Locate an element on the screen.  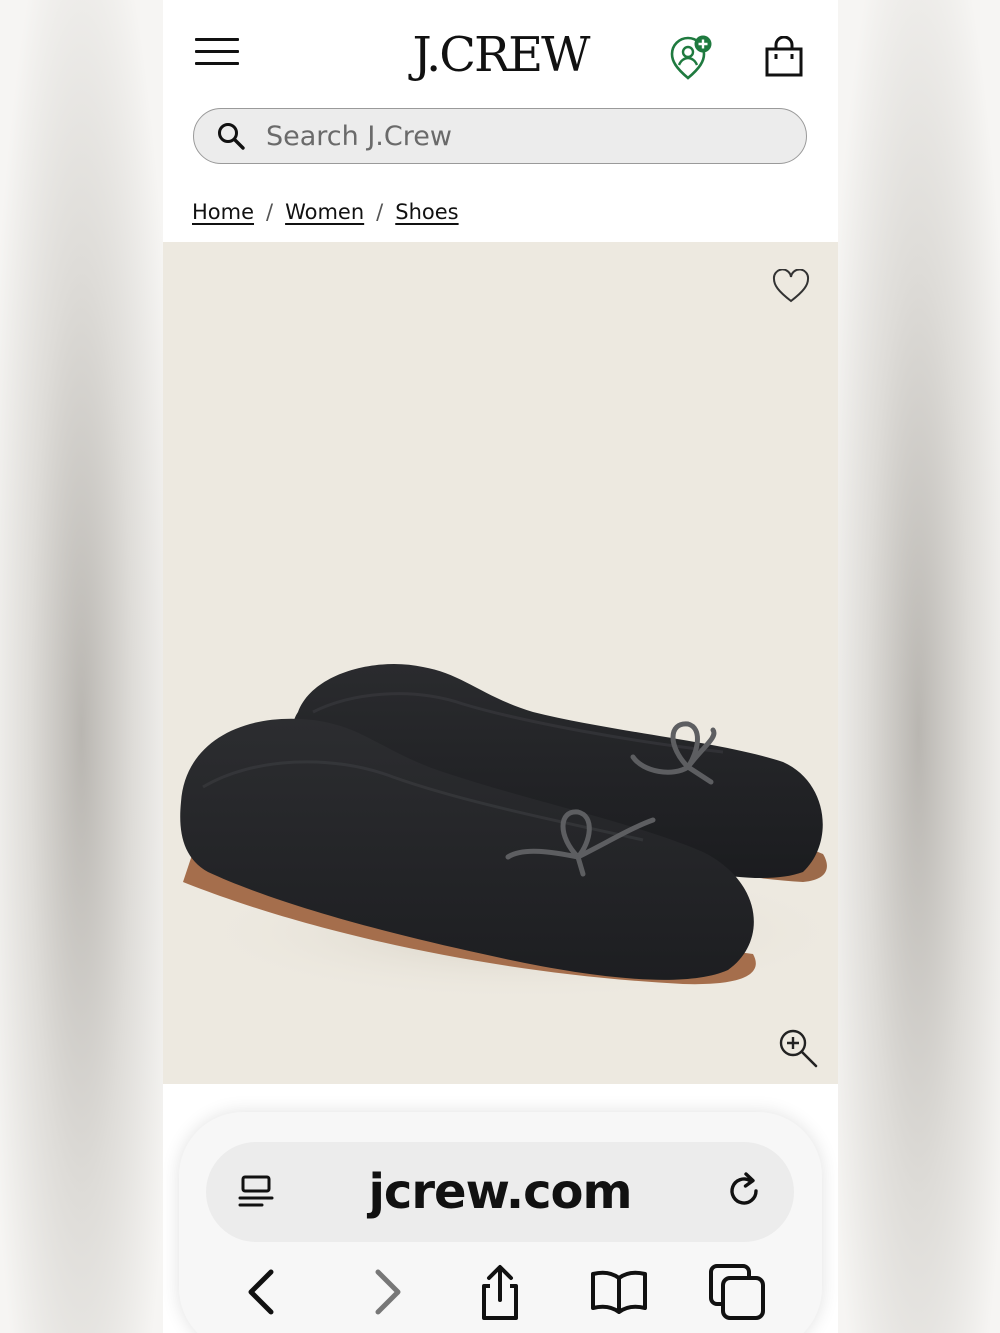
breadcrumb-women: Women is located at coordinates (324, 212).